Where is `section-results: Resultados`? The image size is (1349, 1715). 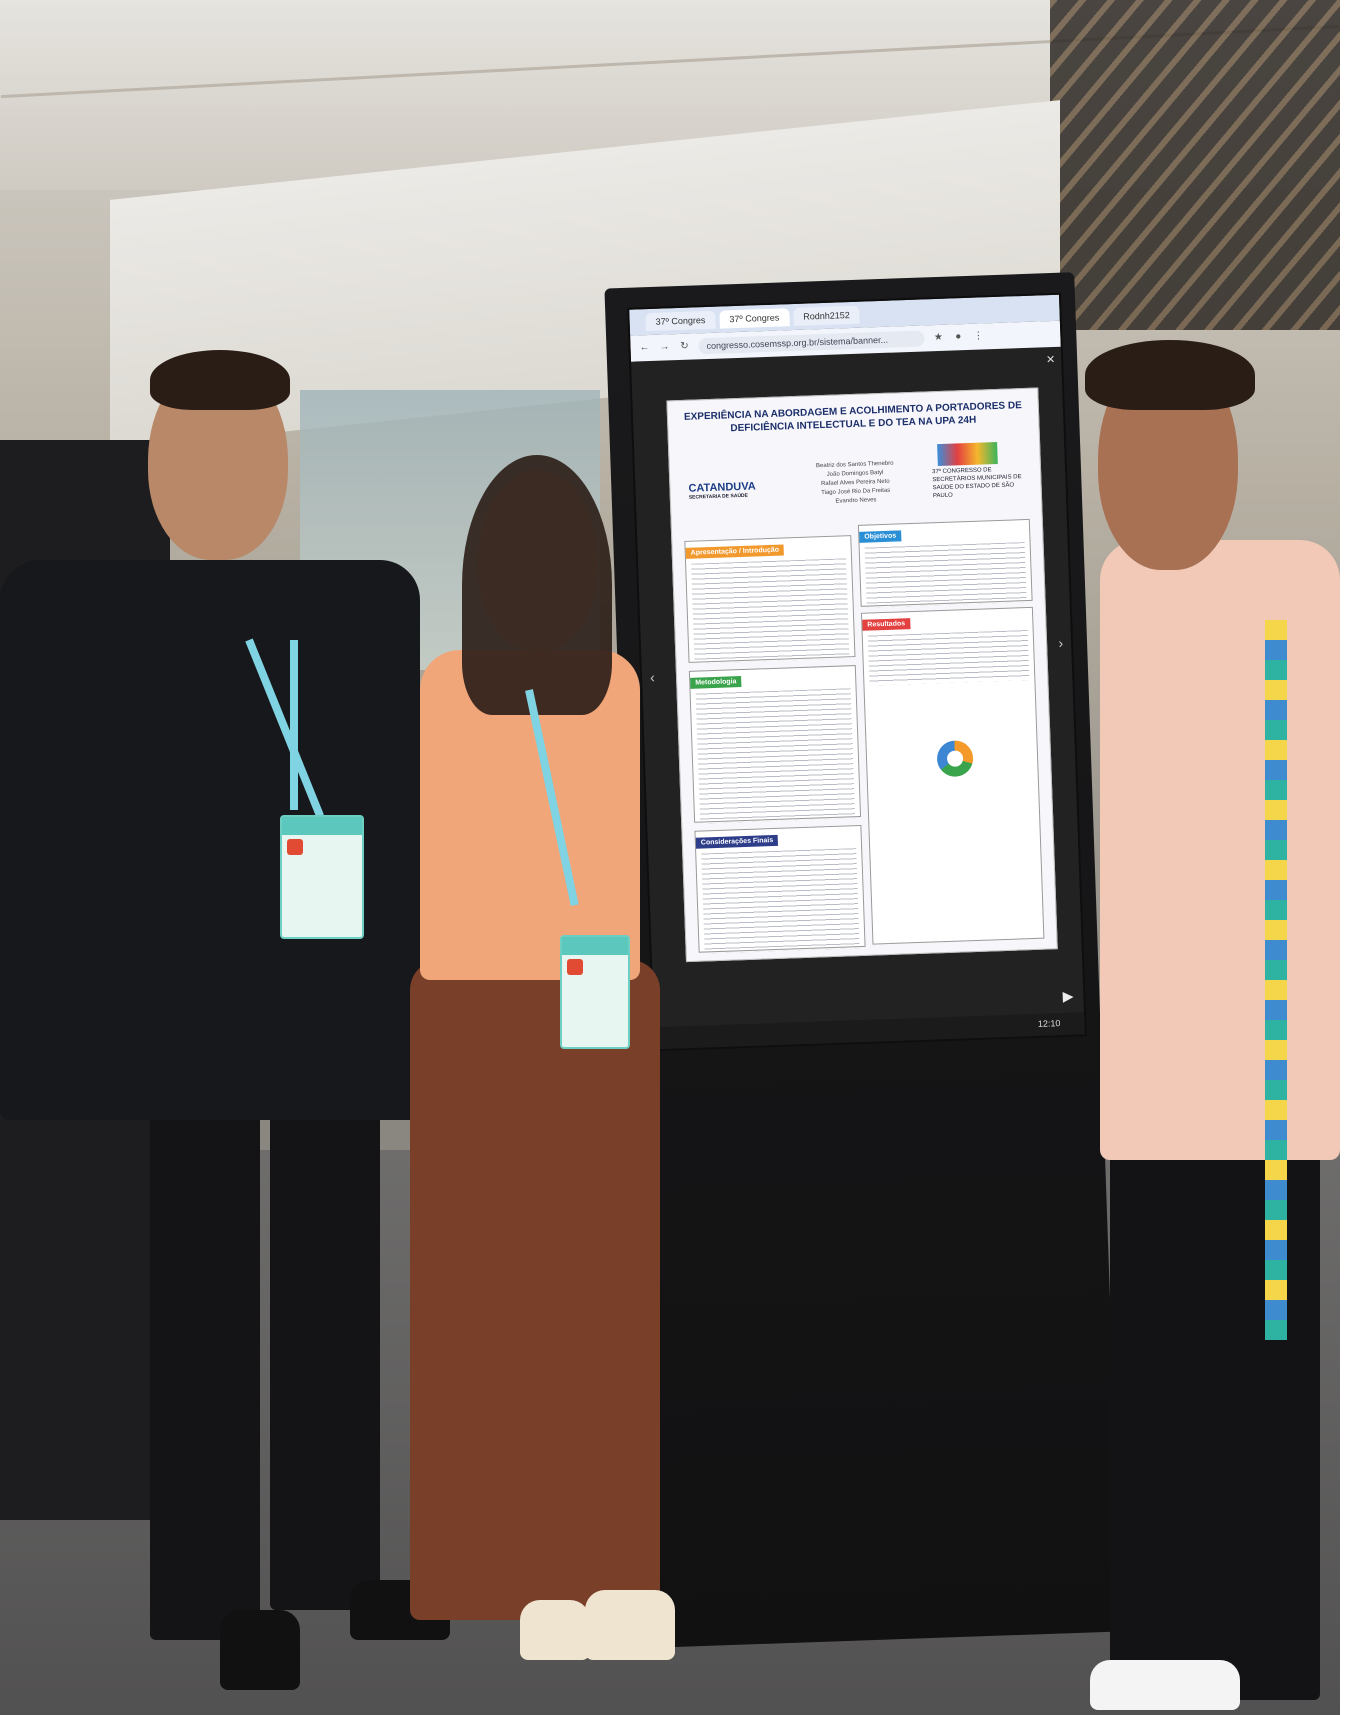 section-results: Resultados is located at coordinates (952, 775).